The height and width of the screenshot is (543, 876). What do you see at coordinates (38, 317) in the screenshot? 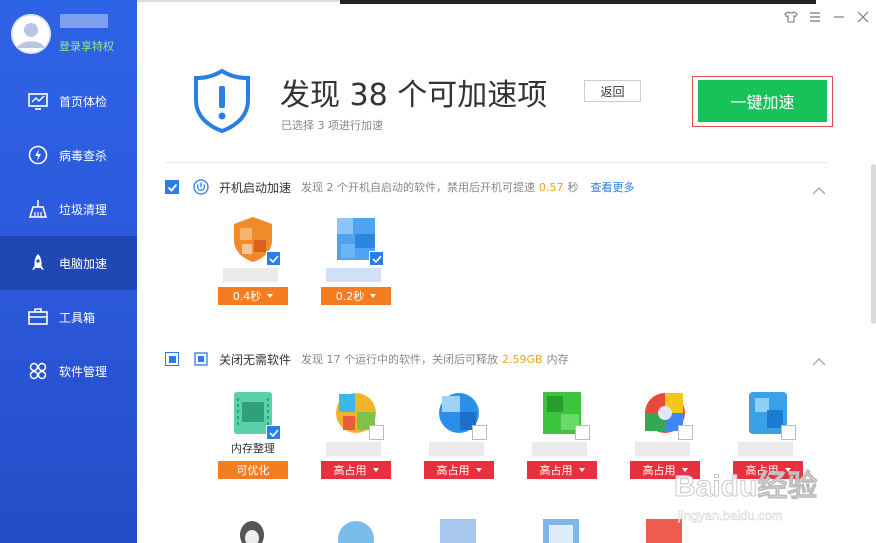
I see `toolbox-icon` at bounding box center [38, 317].